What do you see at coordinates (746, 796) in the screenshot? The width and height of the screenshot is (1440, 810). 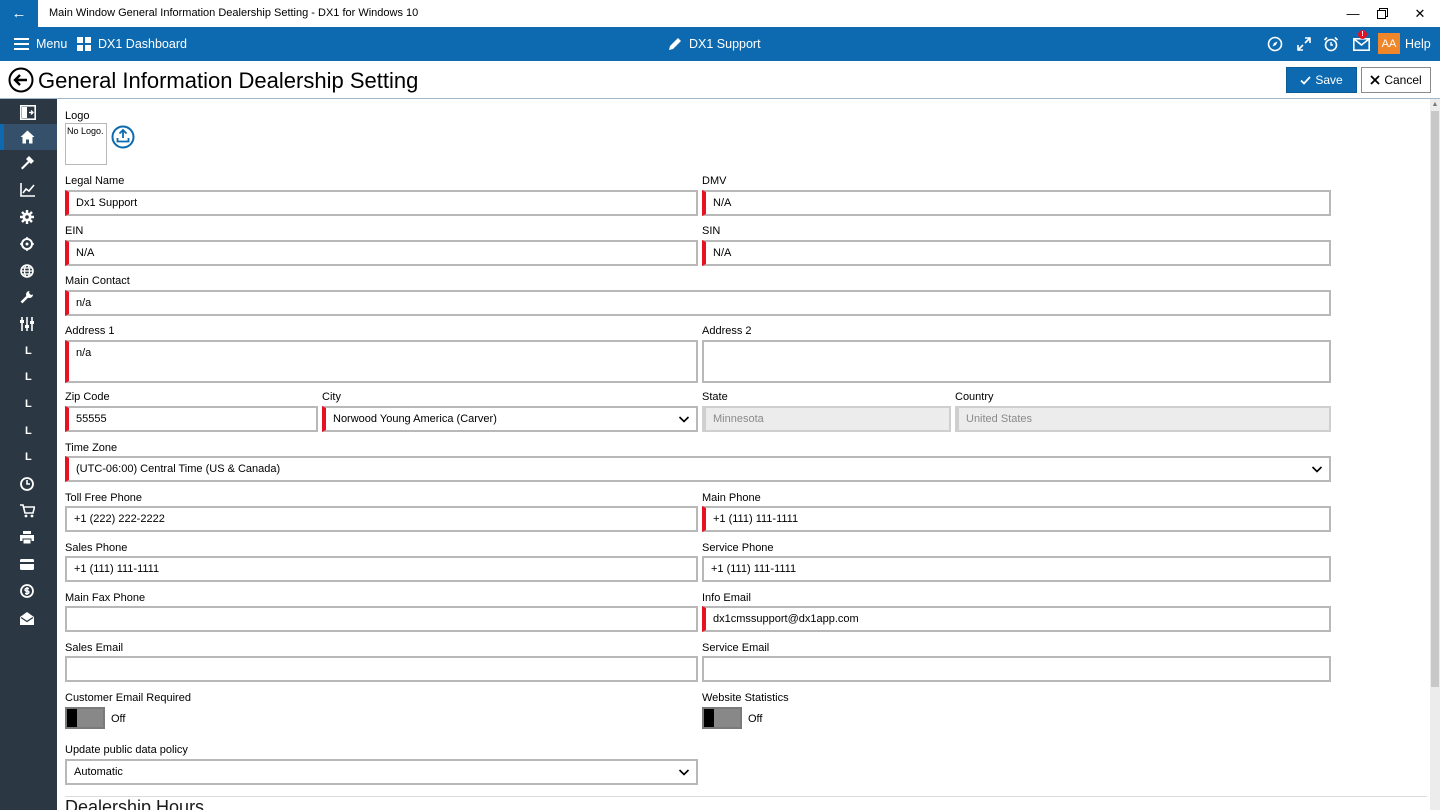 I see `section-divider` at bounding box center [746, 796].